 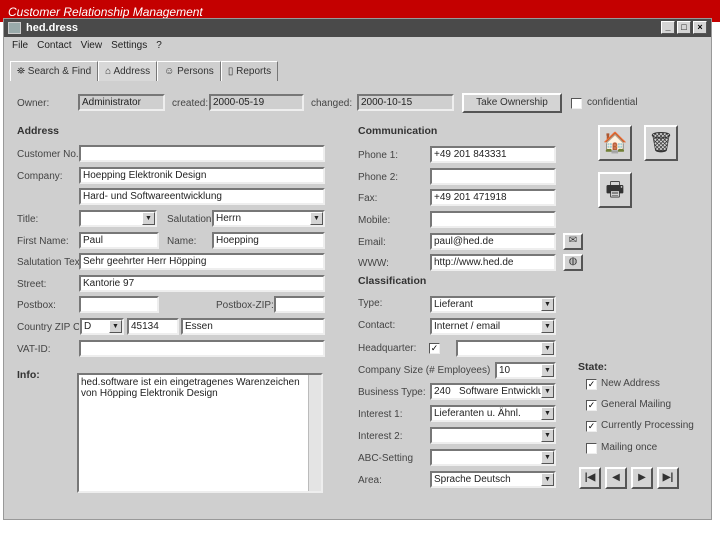 I want to click on street-input: Kantorie 97, so click(x=202, y=283).